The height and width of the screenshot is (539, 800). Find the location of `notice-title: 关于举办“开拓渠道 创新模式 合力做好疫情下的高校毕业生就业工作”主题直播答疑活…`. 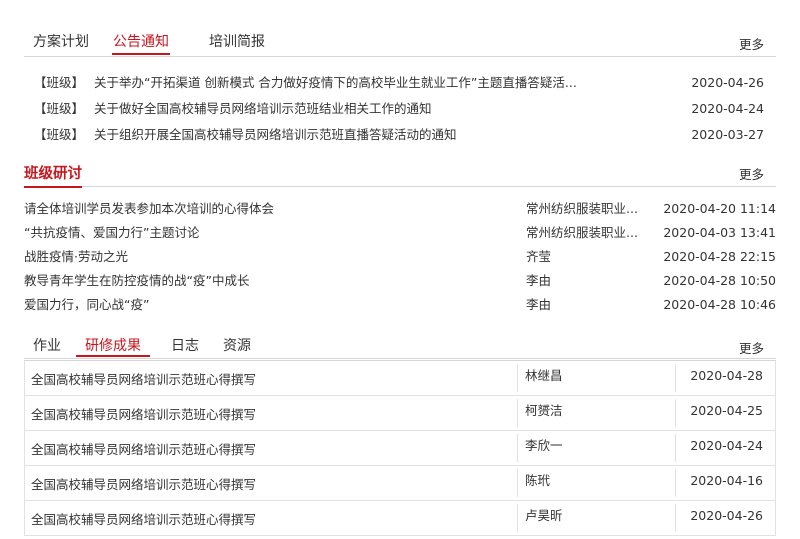

notice-title: 关于举办“开拓渠道 创新模式 合力做好疫情下的高校毕业生就业工作”主题直播答疑活… is located at coordinates (369, 83).